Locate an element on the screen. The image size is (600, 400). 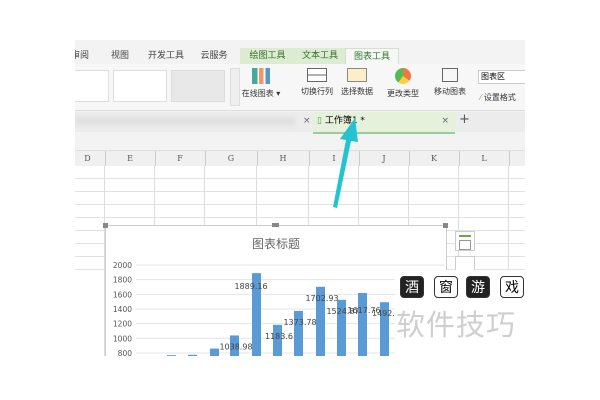
annotation-arrow is located at coordinates (345, 163).